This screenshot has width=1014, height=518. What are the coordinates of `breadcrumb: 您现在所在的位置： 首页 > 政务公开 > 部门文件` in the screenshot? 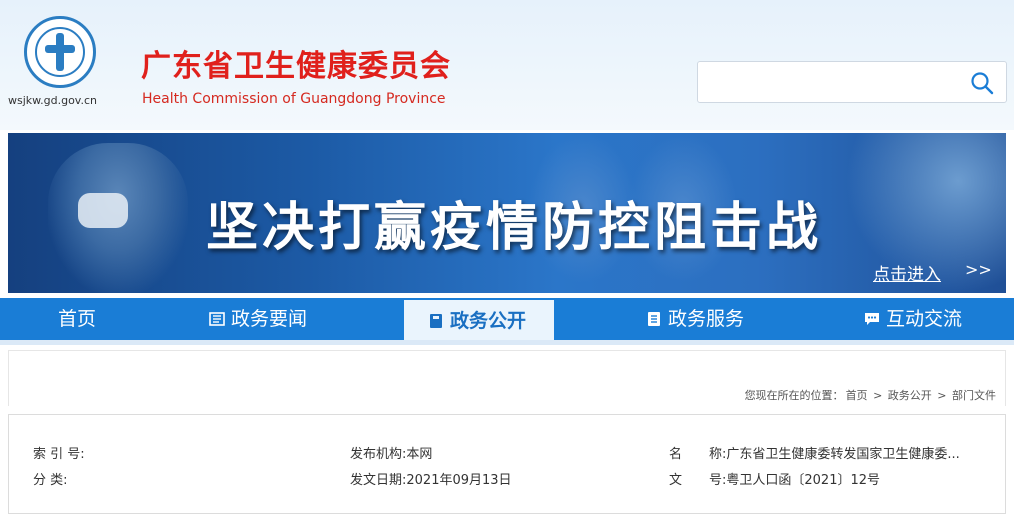 It's located at (870, 395).